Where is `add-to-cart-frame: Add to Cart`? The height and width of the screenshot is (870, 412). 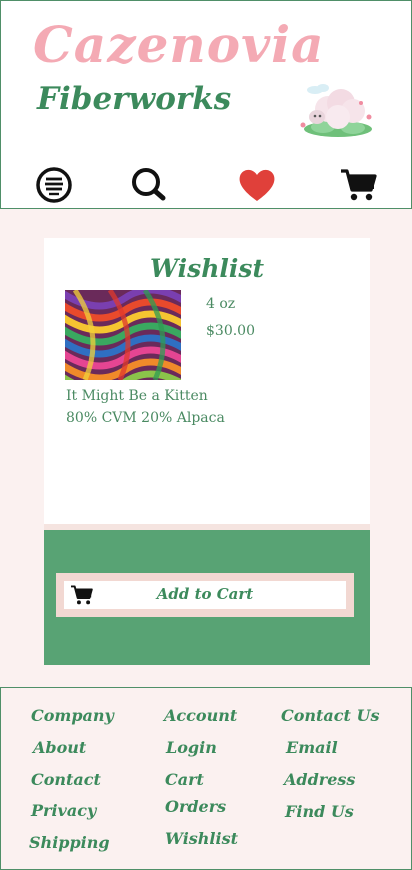 add-to-cart-frame: Add to Cart is located at coordinates (205, 595).